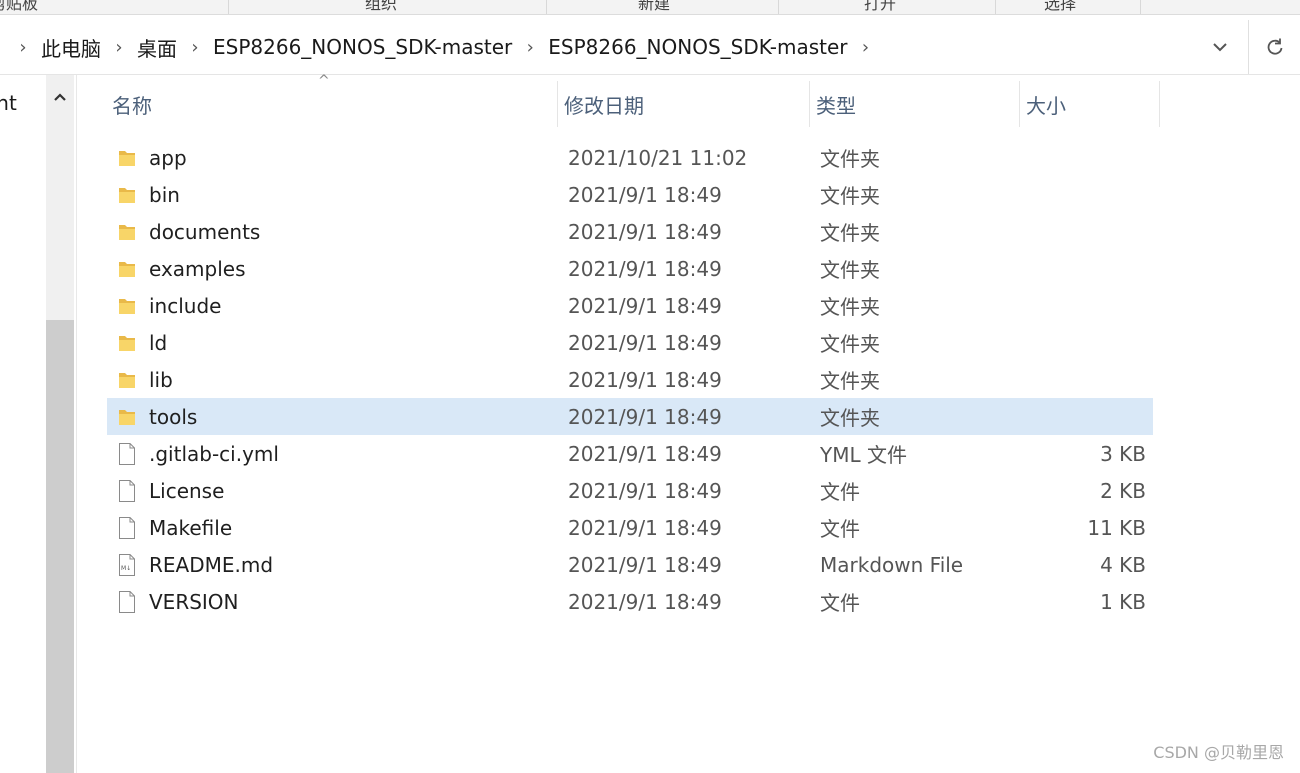 The height and width of the screenshot is (773, 1300). Describe the element at coordinates (1090, 104) in the screenshot. I see `column-header-size: 大小` at that location.